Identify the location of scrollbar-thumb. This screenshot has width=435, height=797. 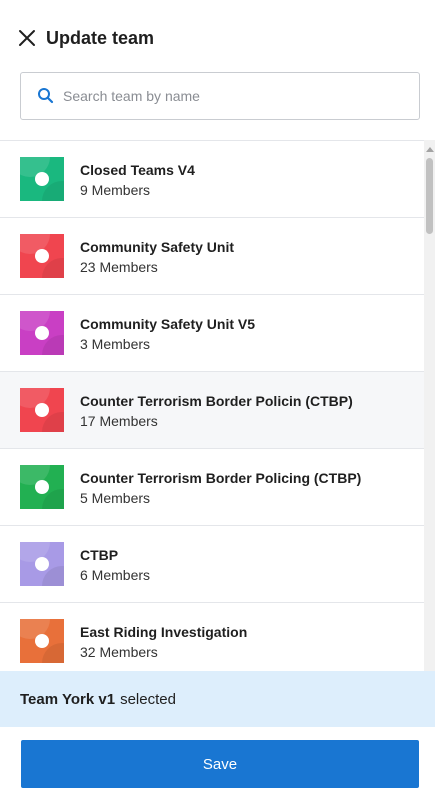
(429, 196).